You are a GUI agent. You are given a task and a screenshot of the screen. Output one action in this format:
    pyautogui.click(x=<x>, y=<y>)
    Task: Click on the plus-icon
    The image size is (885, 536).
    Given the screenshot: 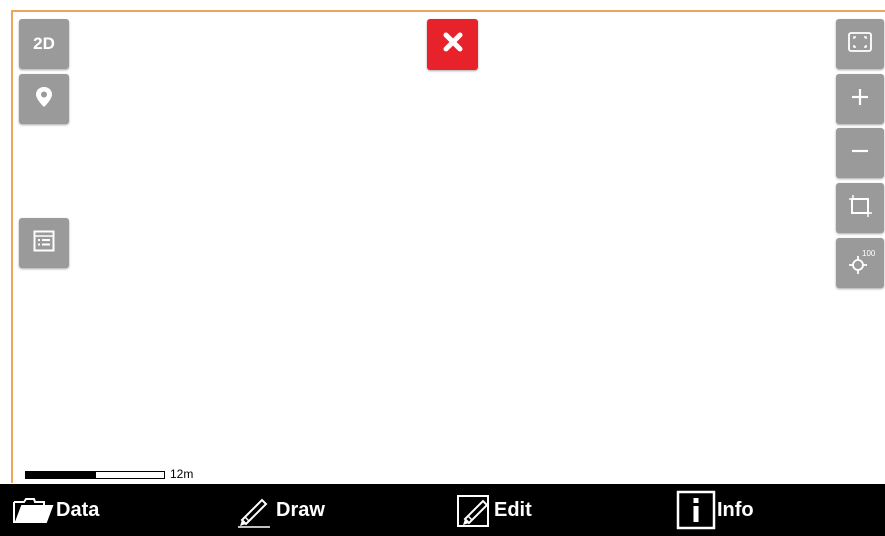 What is the action you would take?
    pyautogui.click(x=860, y=99)
    